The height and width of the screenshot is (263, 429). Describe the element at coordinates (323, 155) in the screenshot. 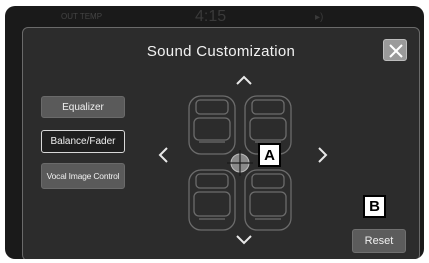

I see `chevron-right-icon` at that location.